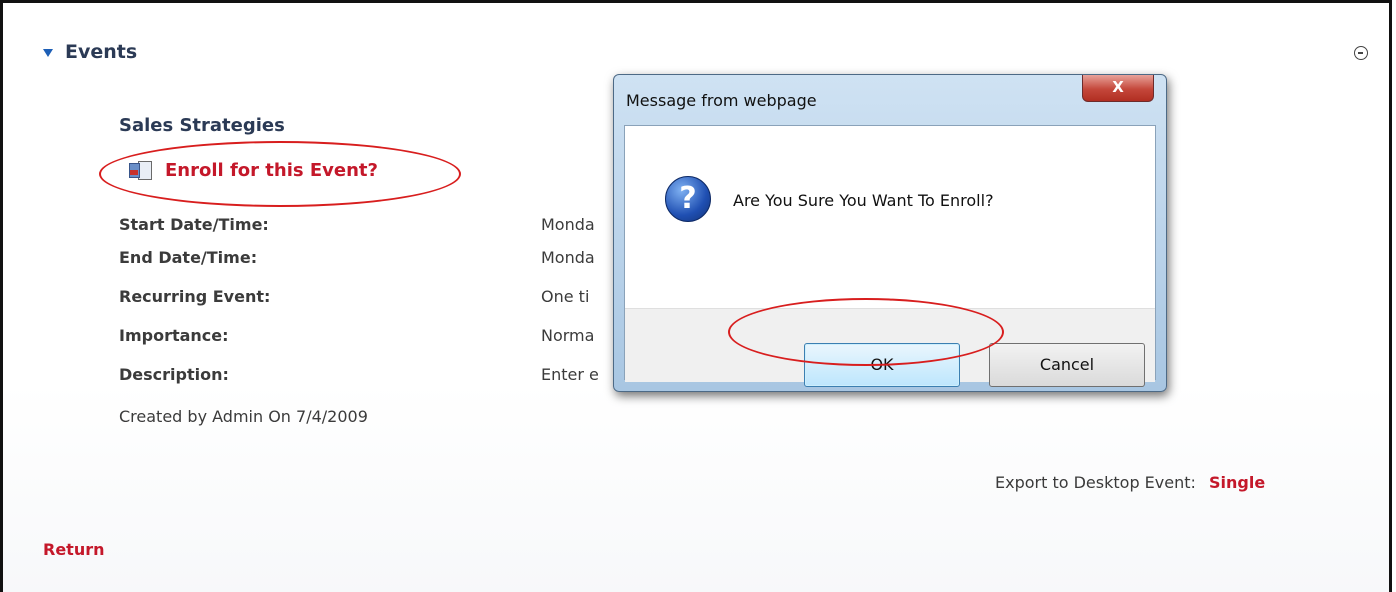 The height and width of the screenshot is (592, 1396). What do you see at coordinates (568, 257) in the screenshot?
I see `end-date-value: Monda` at bounding box center [568, 257].